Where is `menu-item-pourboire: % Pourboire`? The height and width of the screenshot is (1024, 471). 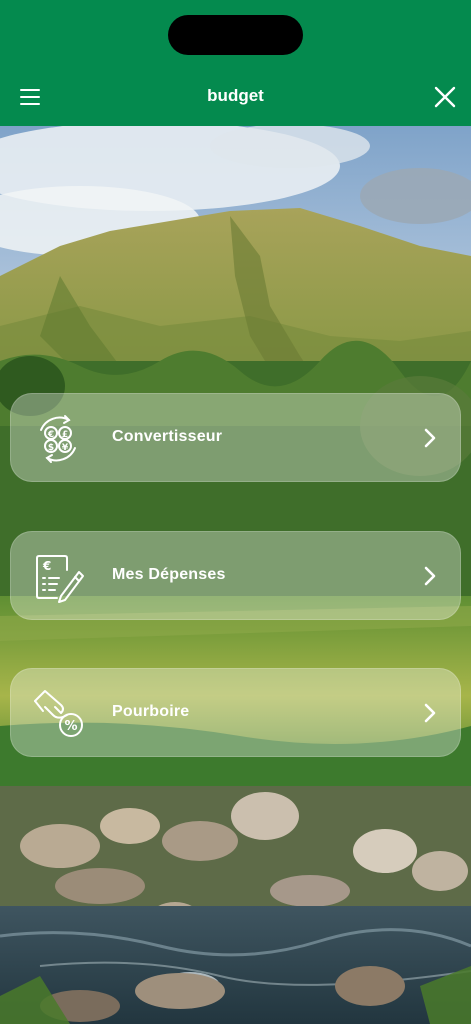
menu-item-pourboire: % Pourboire is located at coordinates (235, 712).